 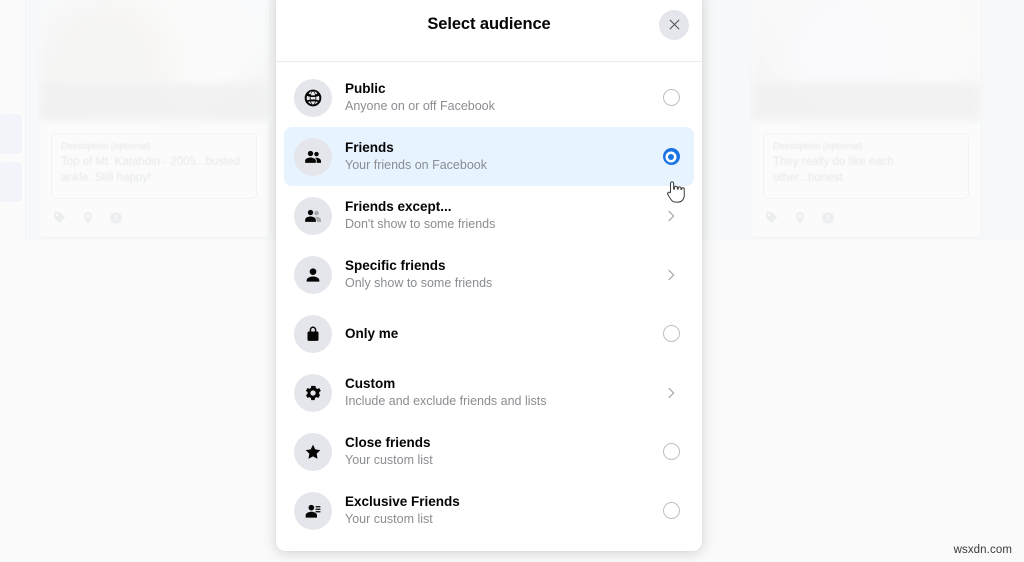 I want to click on watermark: wsxdn.com, so click(x=982, y=550).